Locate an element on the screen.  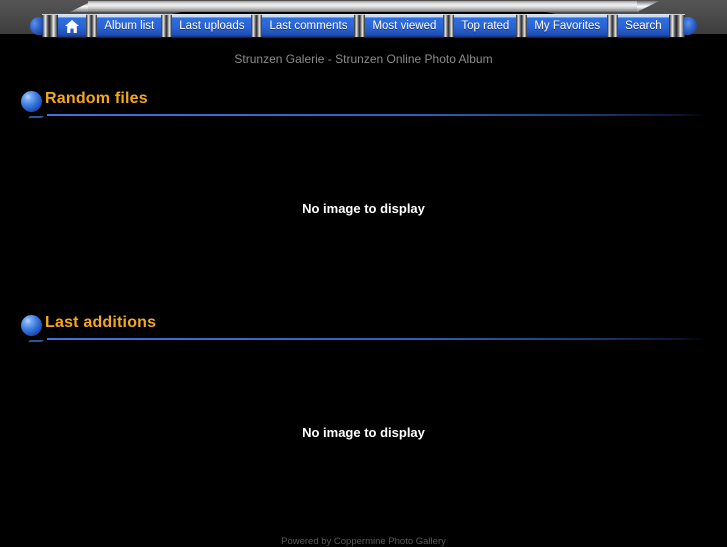
home-icon is located at coordinates (72, 26).